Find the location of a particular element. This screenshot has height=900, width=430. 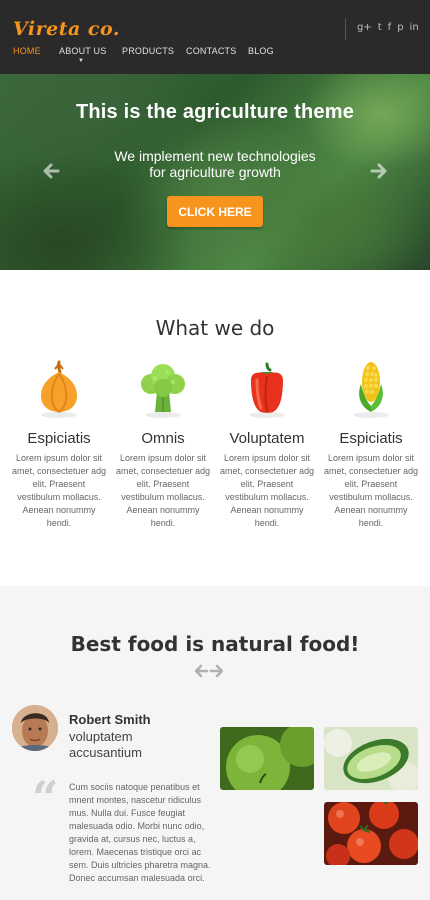

cucumber-image is located at coordinates (371, 758).